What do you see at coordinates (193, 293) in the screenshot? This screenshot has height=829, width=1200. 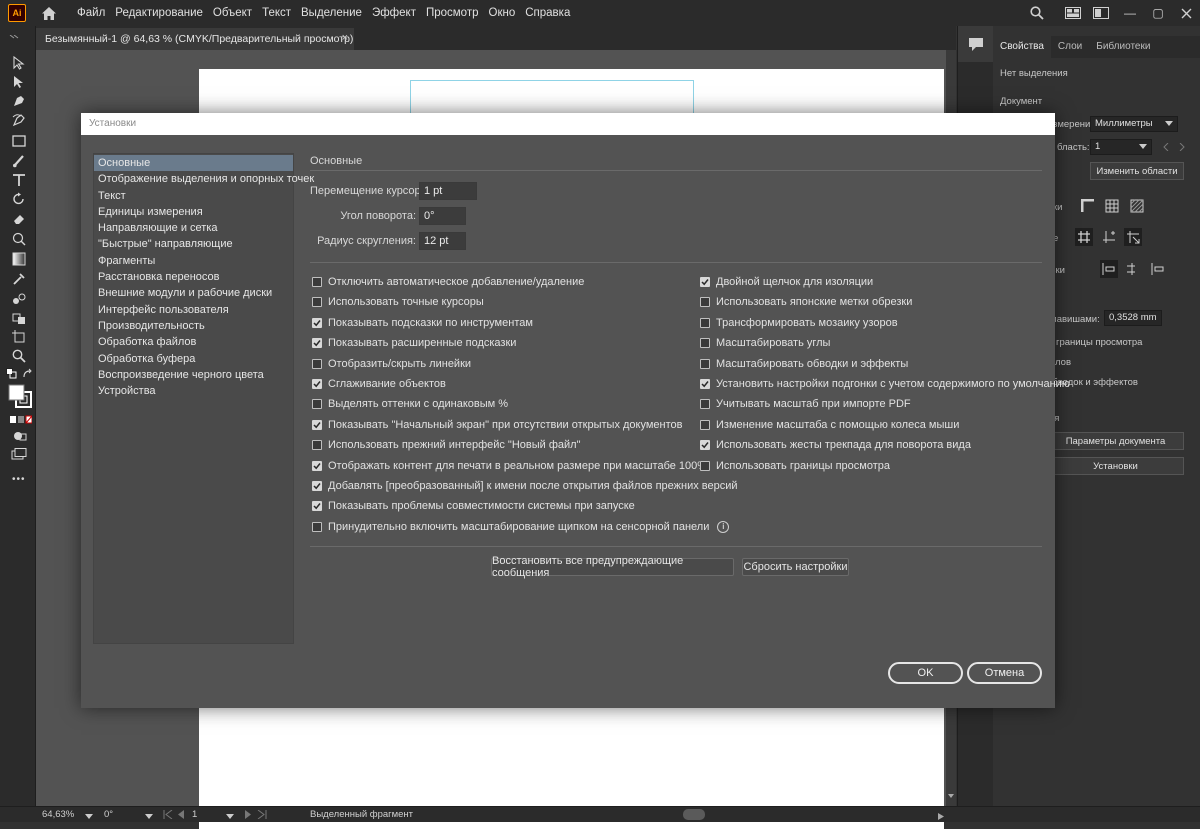 I see `category-plugins-scratch-disks: Внешние модули и рабочие диски` at bounding box center [193, 293].